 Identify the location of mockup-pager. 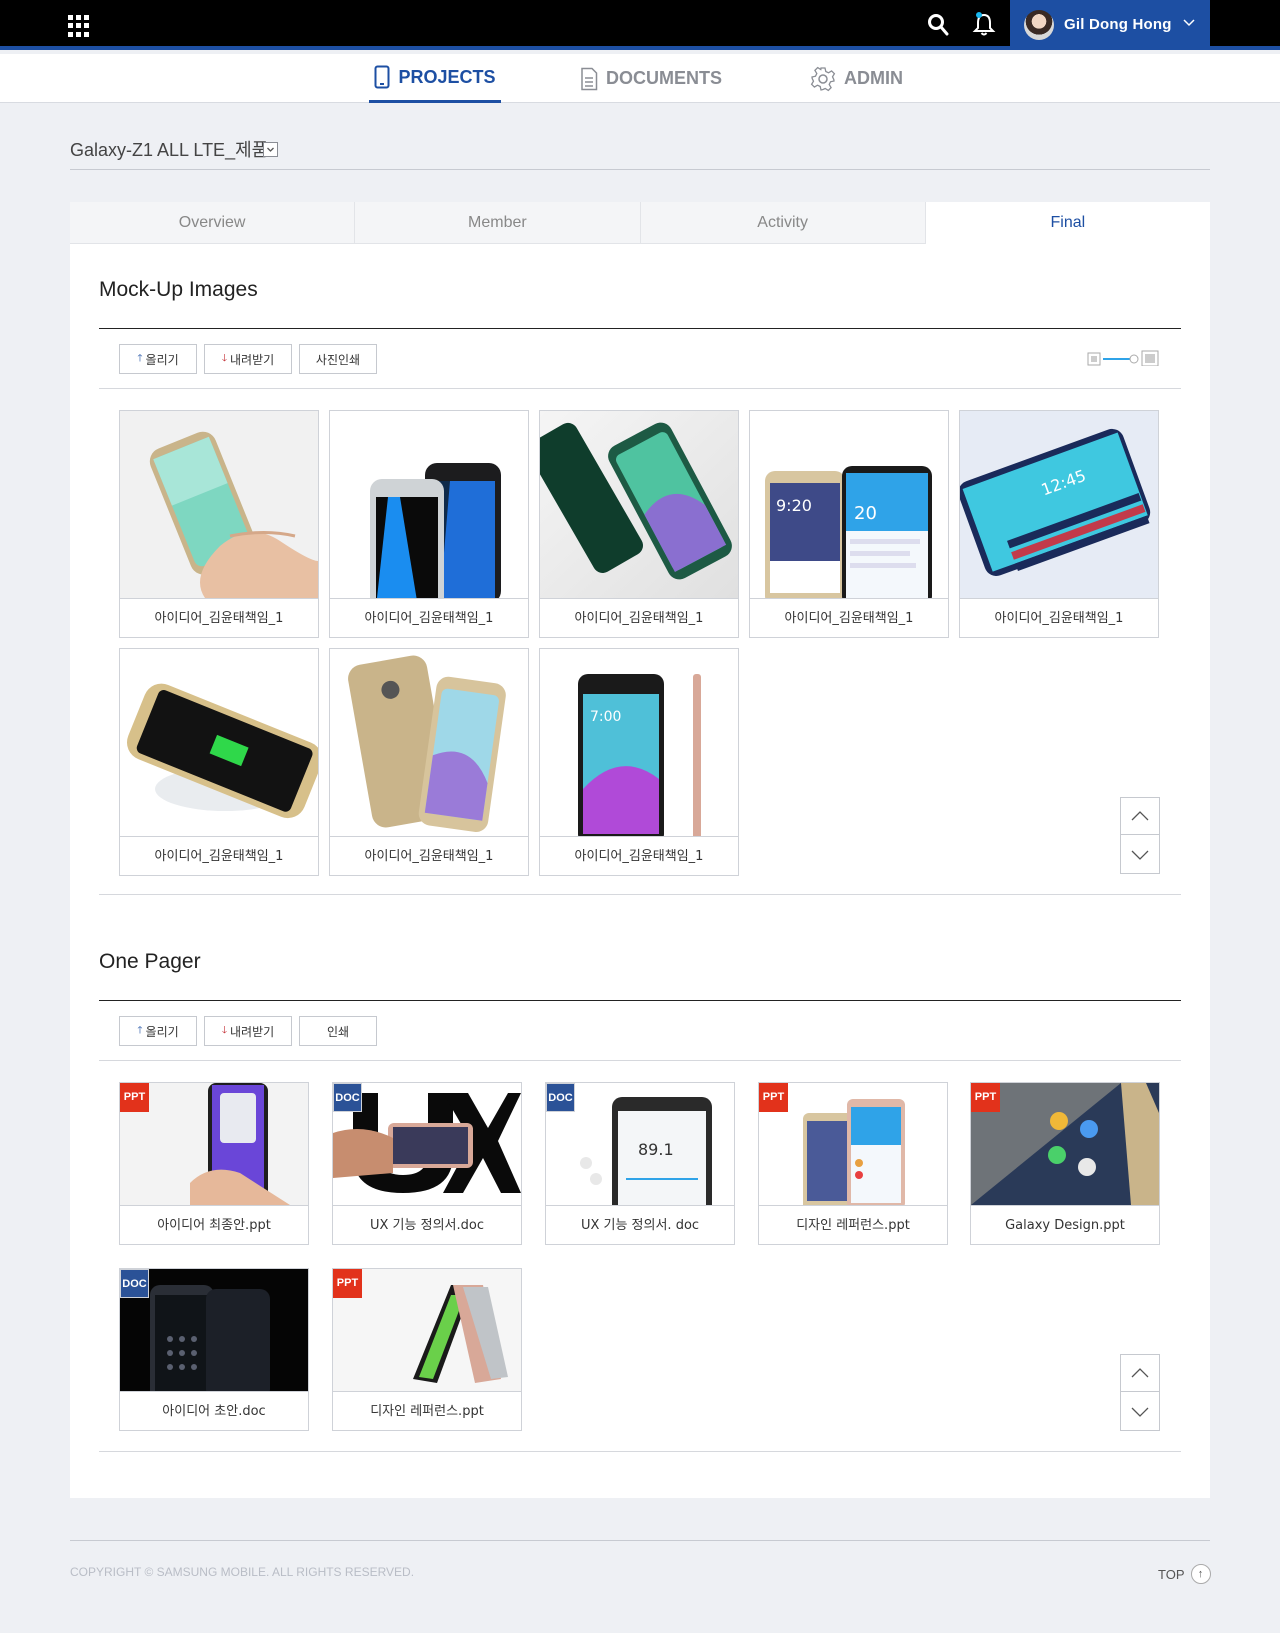
(1140, 835).